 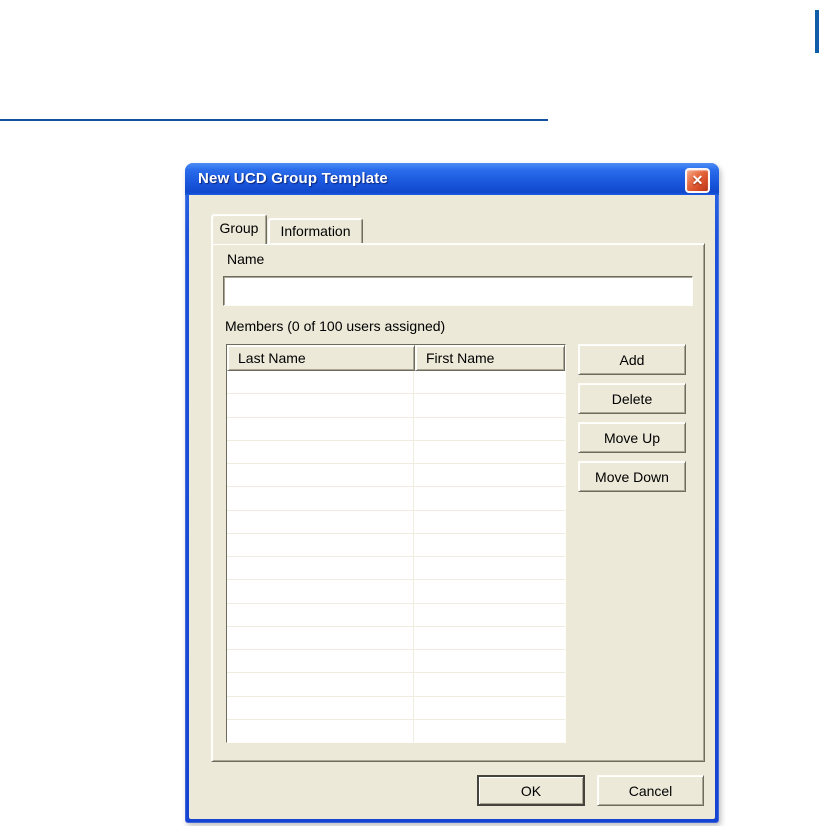 I want to click on name-input, so click(x=458, y=291).